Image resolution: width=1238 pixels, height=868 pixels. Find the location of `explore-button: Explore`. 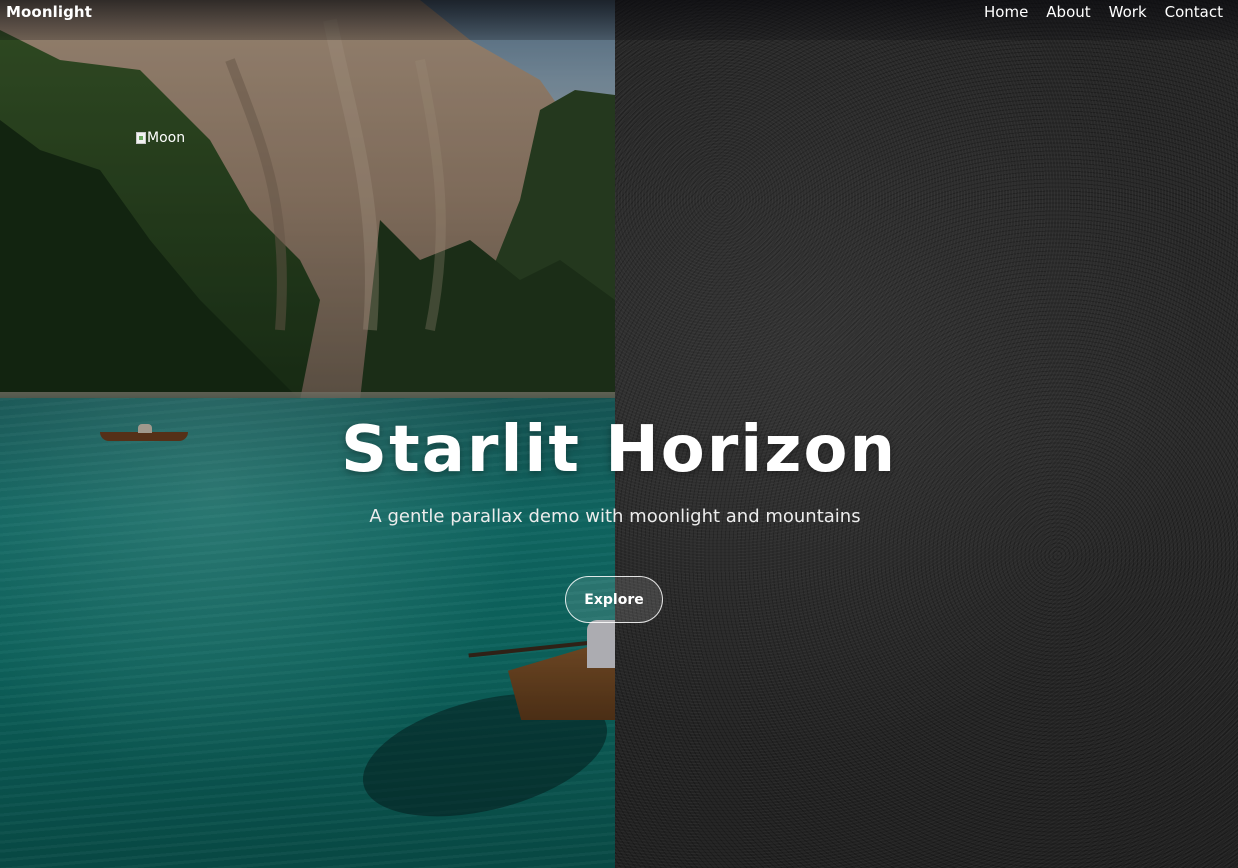

explore-button: Explore is located at coordinates (614, 599).